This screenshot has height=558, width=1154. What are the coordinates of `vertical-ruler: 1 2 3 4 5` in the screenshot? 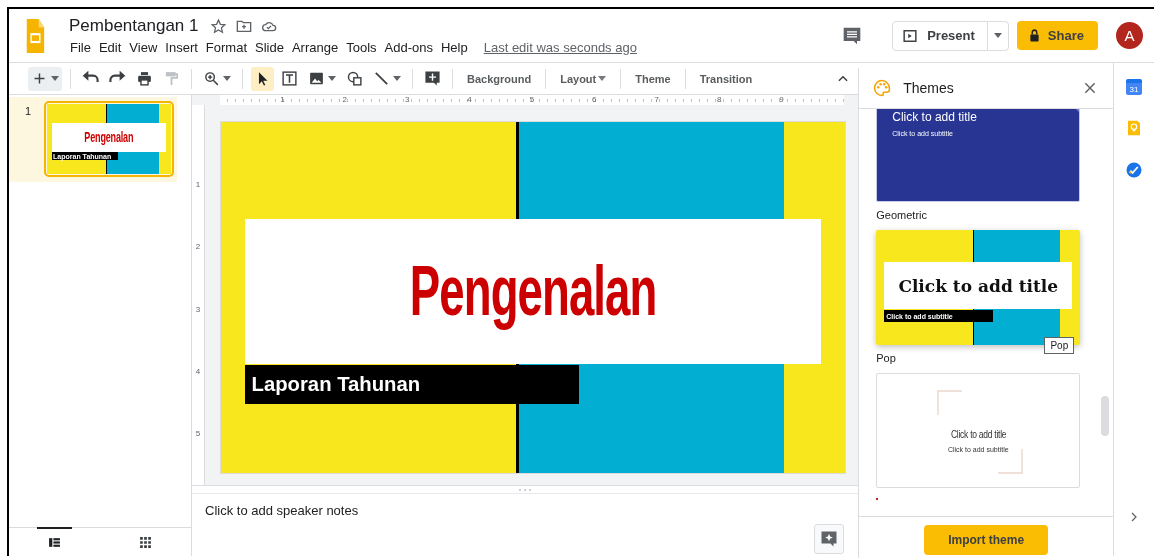 It's located at (198, 295).